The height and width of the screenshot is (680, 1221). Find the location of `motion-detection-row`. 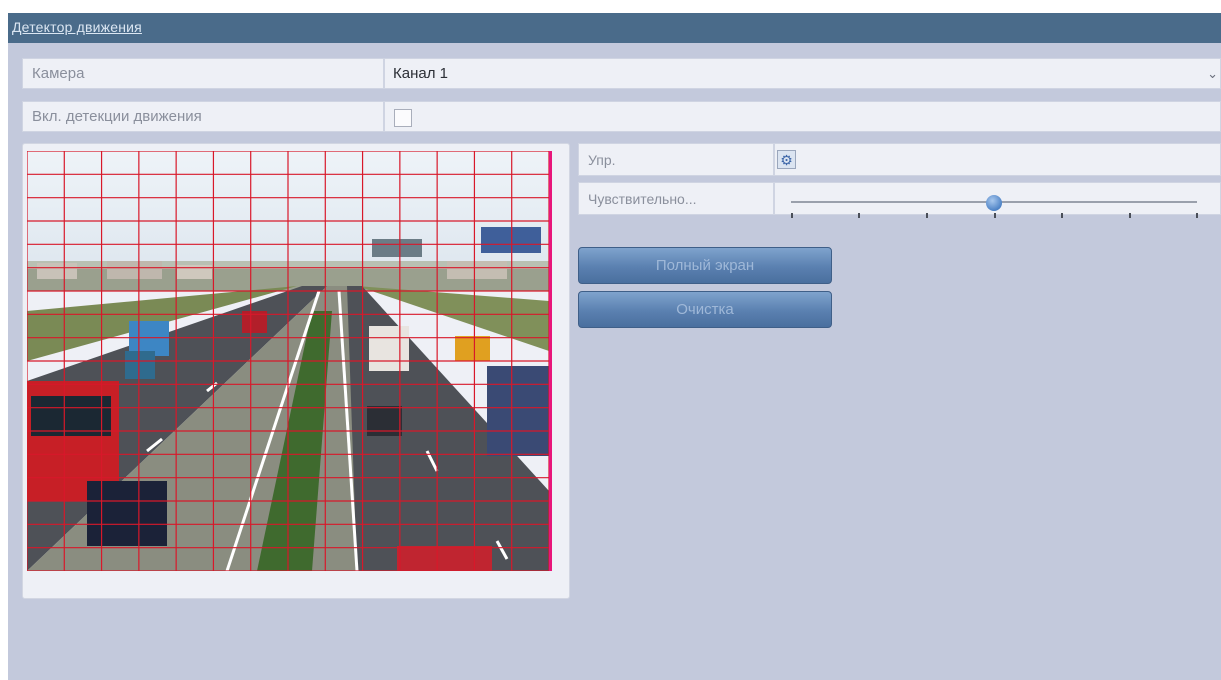

motion-detection-row is located at coordinates (802, 116).